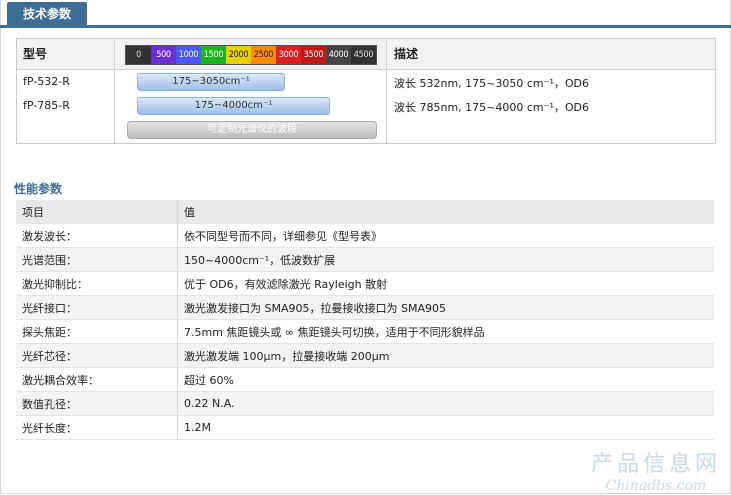  I want to click on perf-row: 数值孔径： 0.22 N.A., so click(365, 403).